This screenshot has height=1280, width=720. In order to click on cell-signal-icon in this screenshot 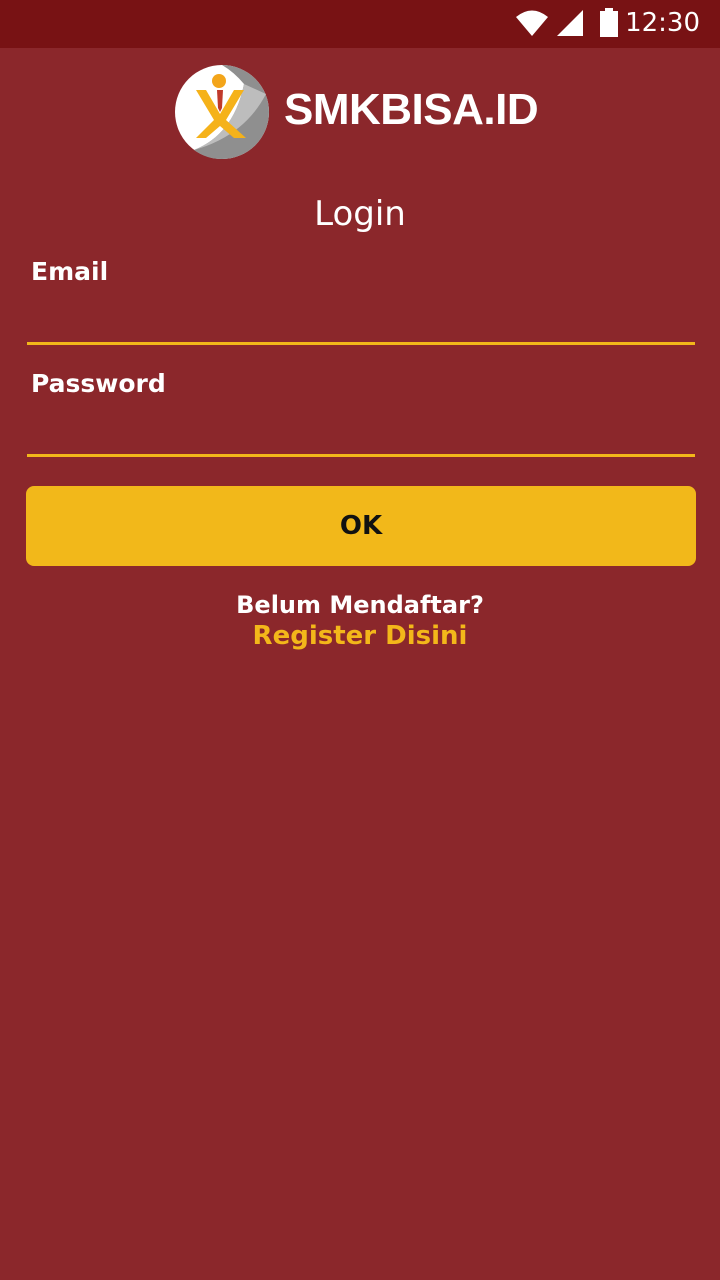, I will do `click(570, 23)`.